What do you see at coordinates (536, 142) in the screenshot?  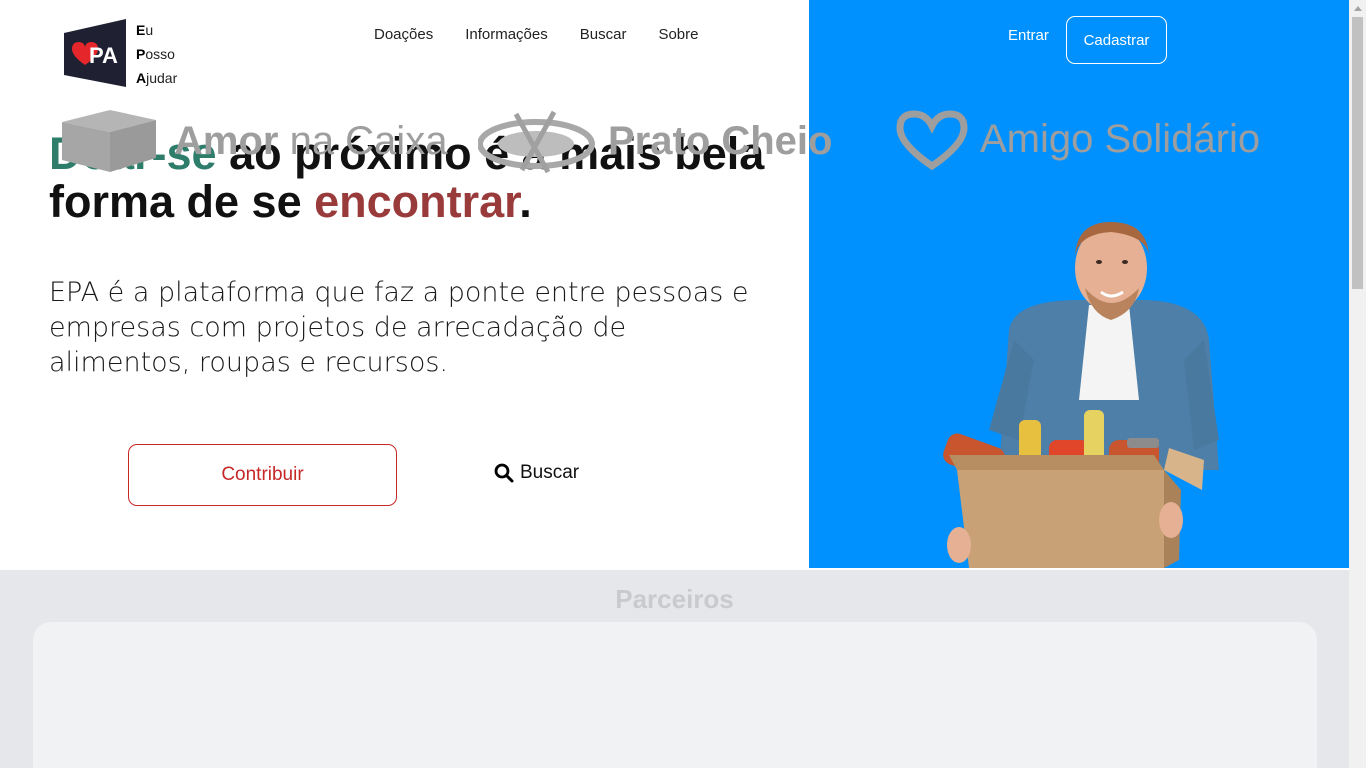 I see `plate-cutlery-icon` at bounding box center [536, 142].